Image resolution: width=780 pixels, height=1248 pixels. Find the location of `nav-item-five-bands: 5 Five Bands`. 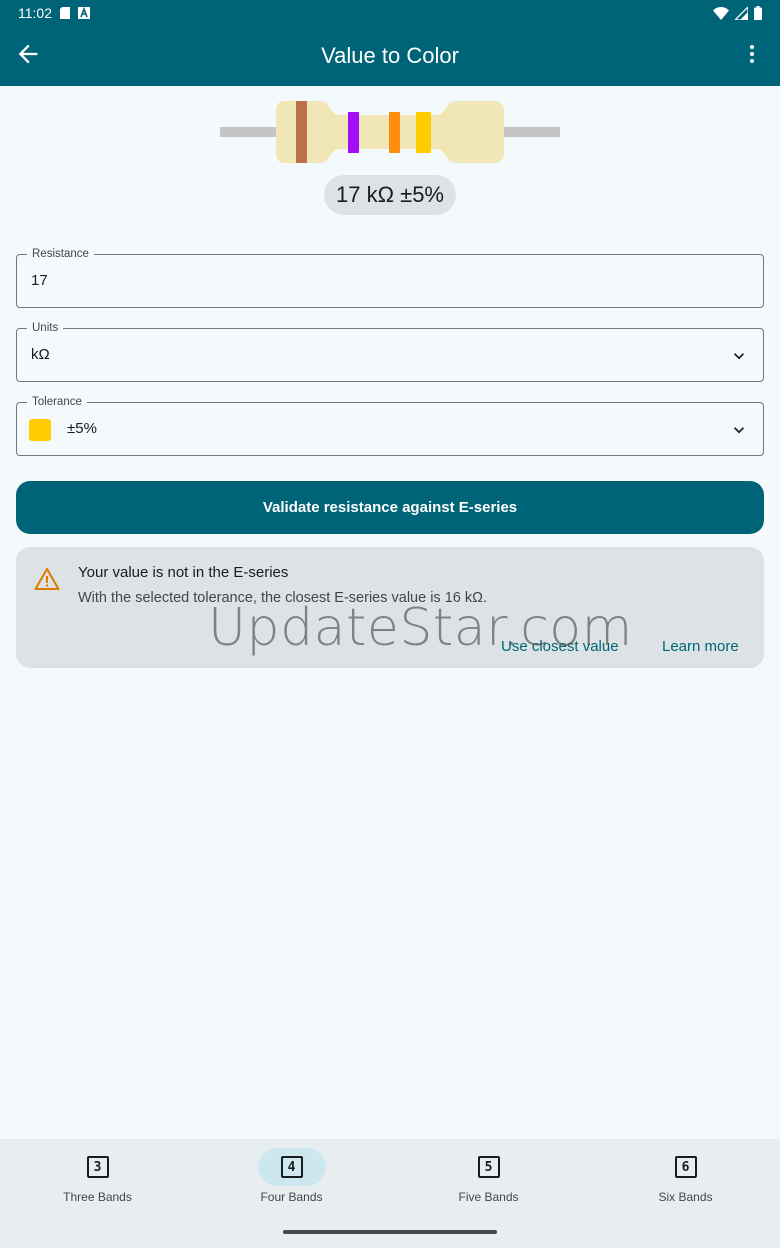

nav-item-five-bands: 5 Five Bands is located at coordinates (488, 1179).